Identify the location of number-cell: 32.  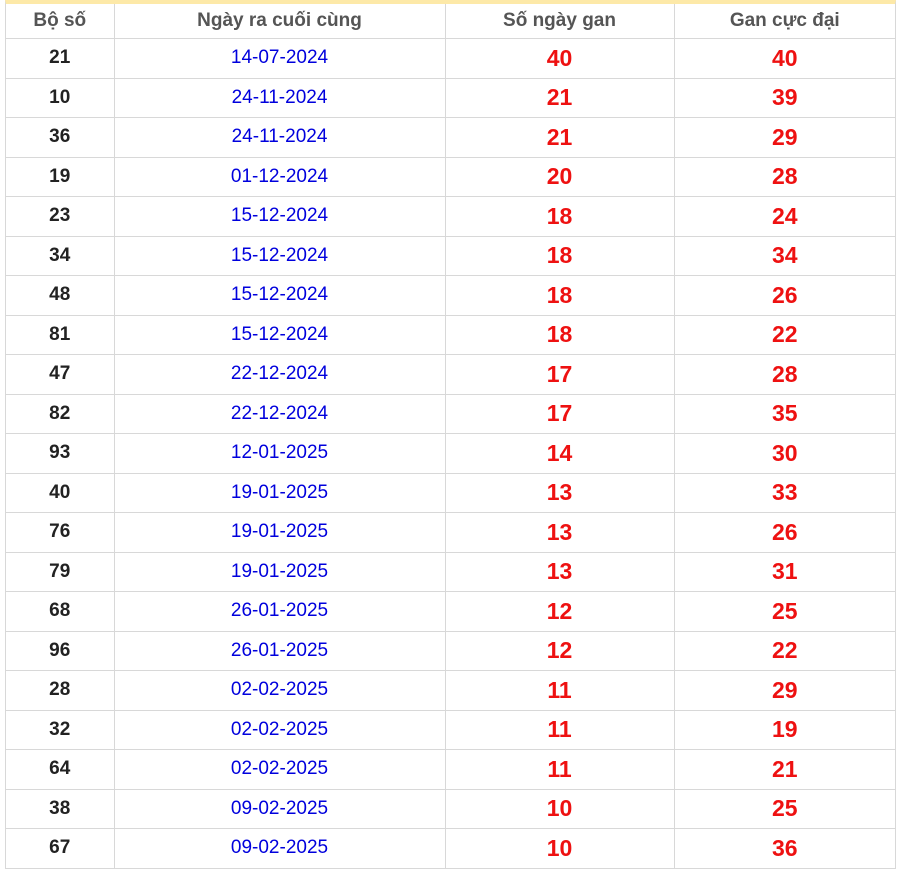
(60, 730).